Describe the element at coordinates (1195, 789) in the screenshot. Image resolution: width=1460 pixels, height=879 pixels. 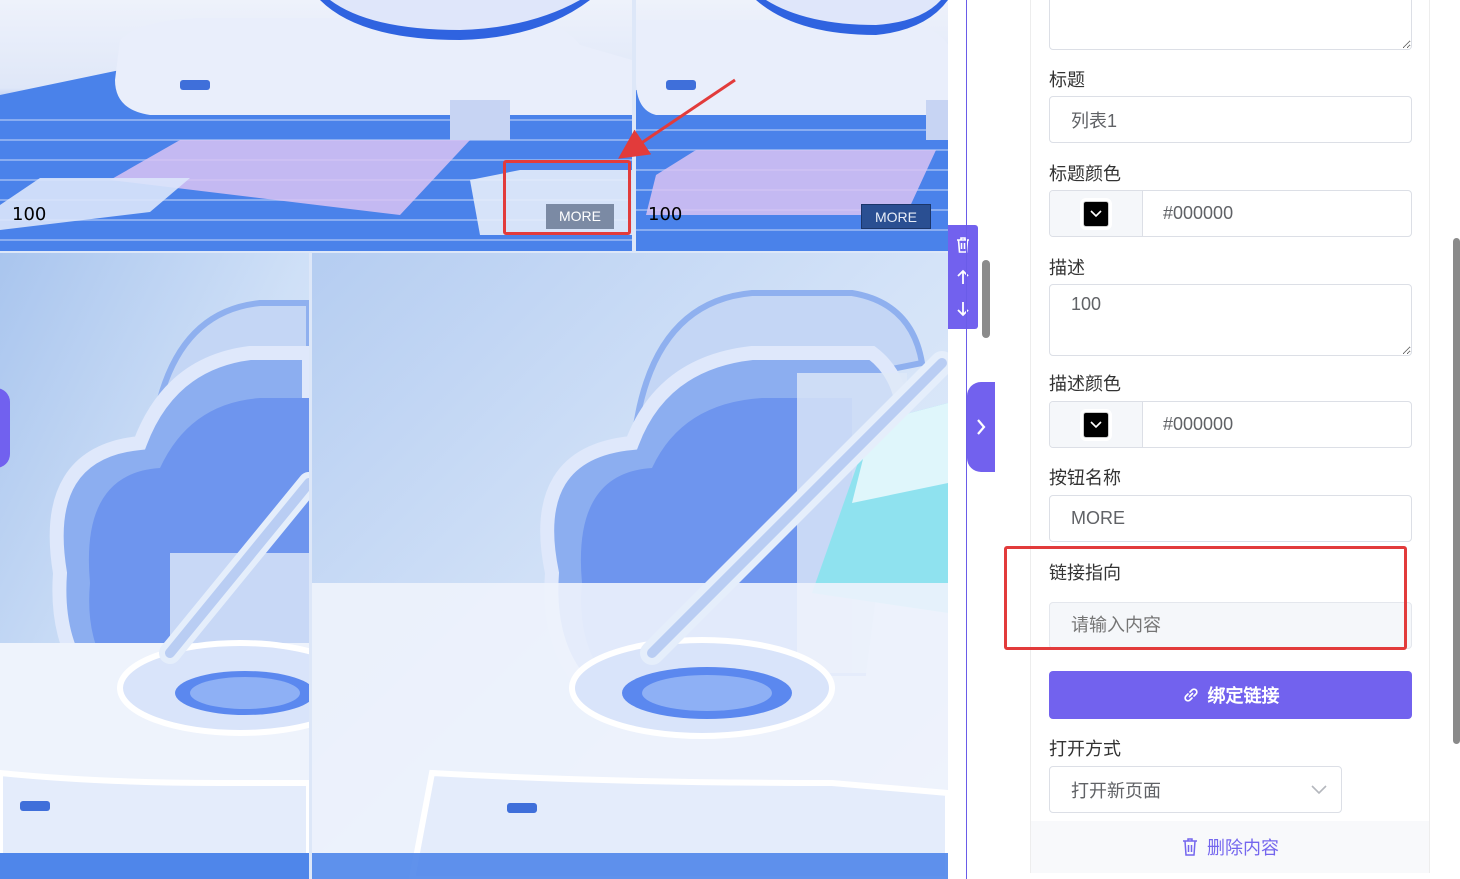
I see `open-mode-select: 打开新页面` at that location.